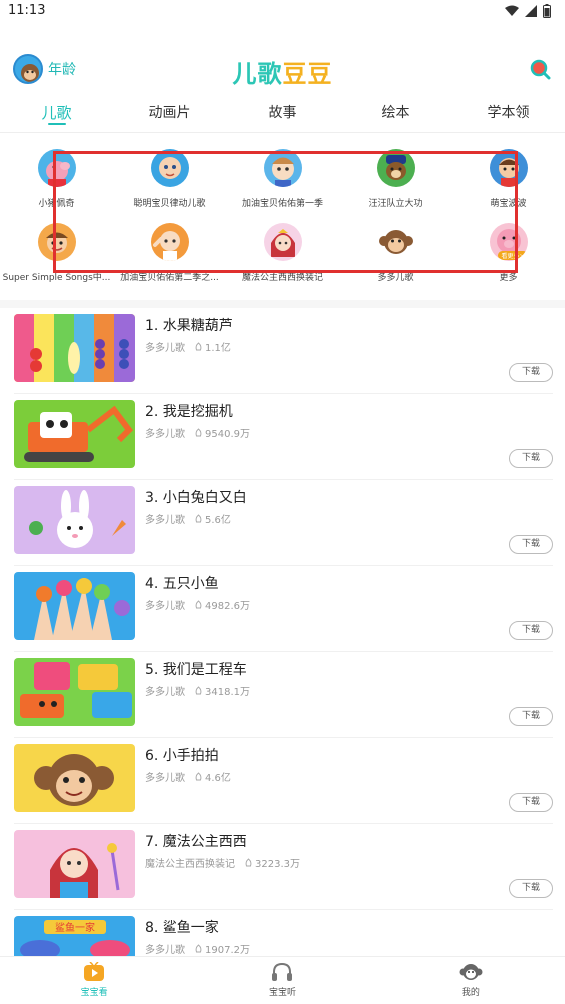  I want to click on song-plays: 4982.6万, so click(222, 604).